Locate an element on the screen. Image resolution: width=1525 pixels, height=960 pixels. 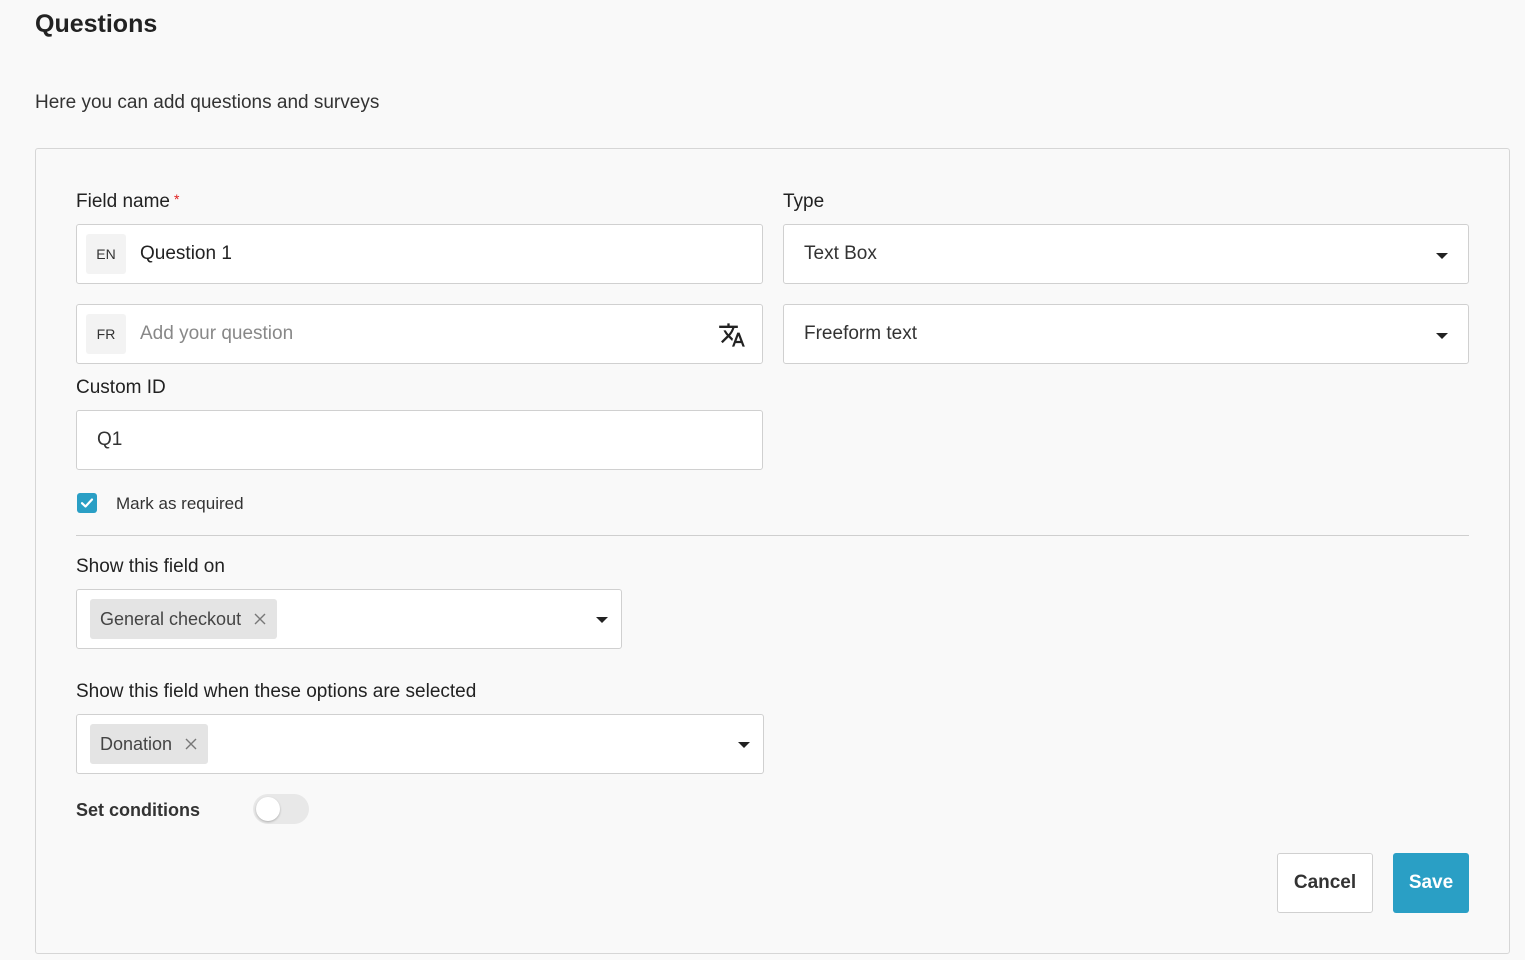
show-on-label: Show this field on is located at coordinates (150, 566).